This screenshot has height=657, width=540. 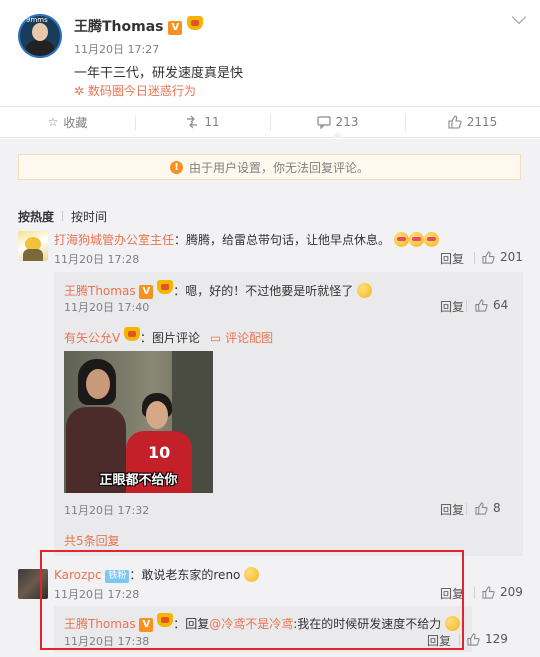 I want to click on author-name-row: 王腾Thomas V, so click(x=139, y=26).